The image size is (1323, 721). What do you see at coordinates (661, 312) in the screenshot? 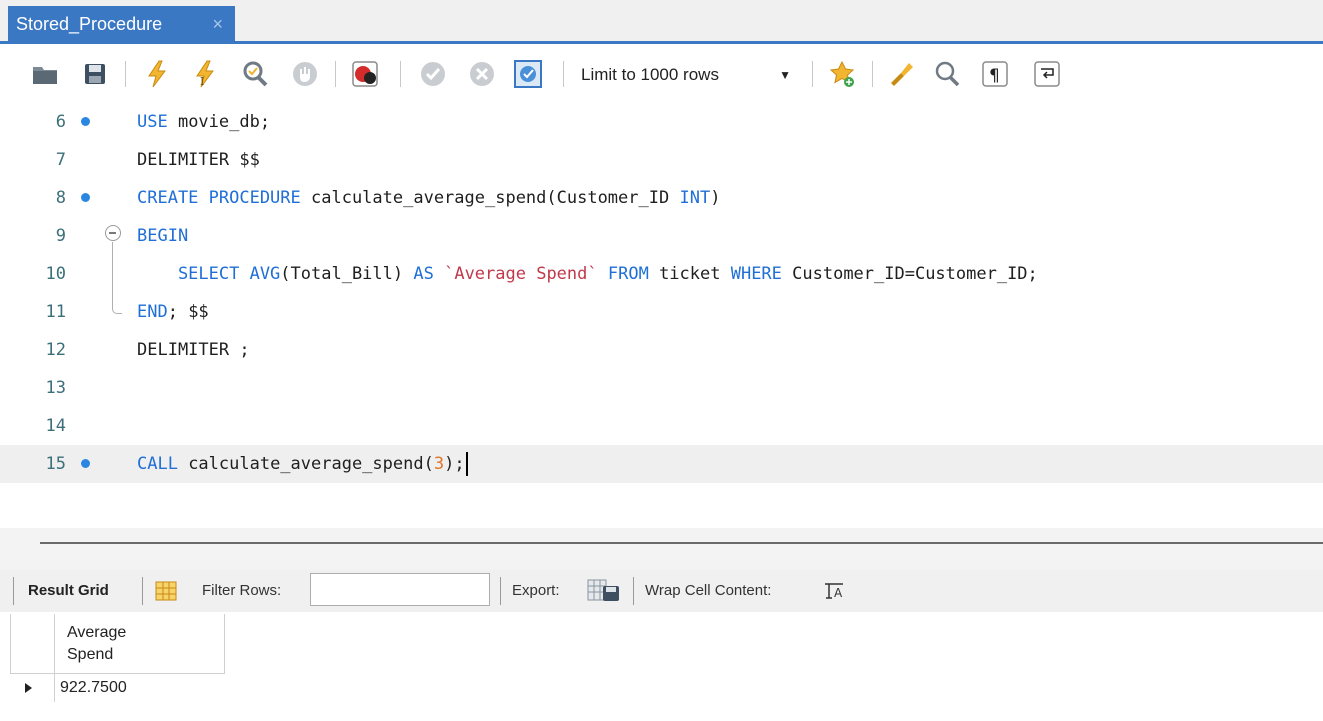
I see `code-line: 11 END; $$` at bounding box center [661, 312].